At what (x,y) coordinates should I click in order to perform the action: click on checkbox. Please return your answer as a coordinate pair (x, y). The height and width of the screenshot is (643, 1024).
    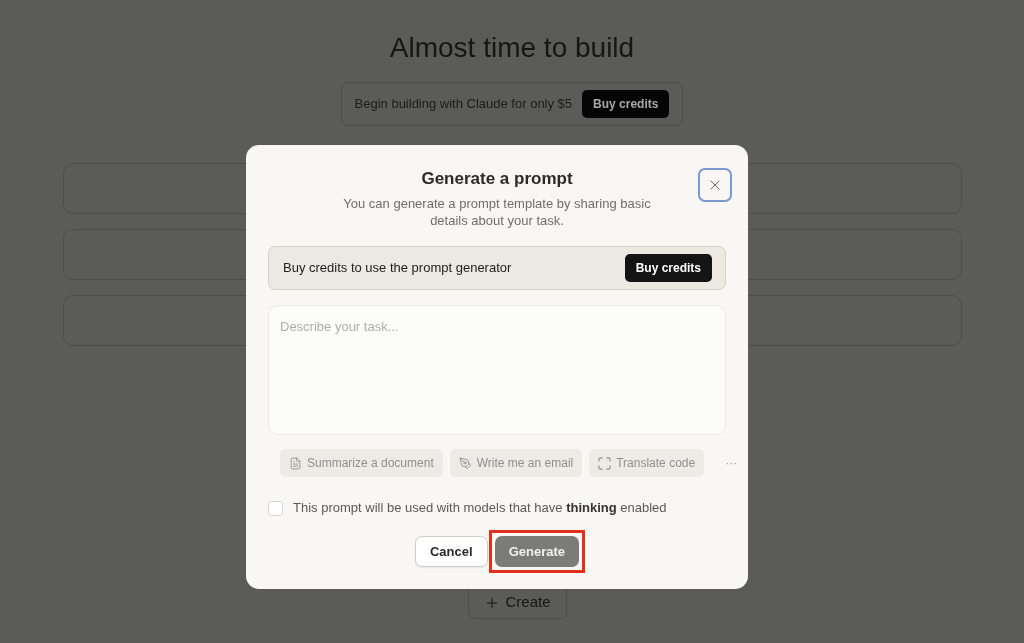
    Looking at the image, I should click on (275, 508).